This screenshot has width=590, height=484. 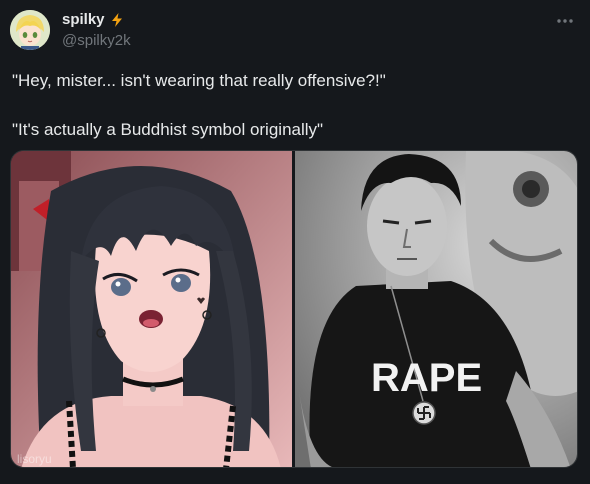 What do you see at coordinates (116, 19) in the screenshot?
I see `lightning-bolt-icon` at bounding box center [116, 19].